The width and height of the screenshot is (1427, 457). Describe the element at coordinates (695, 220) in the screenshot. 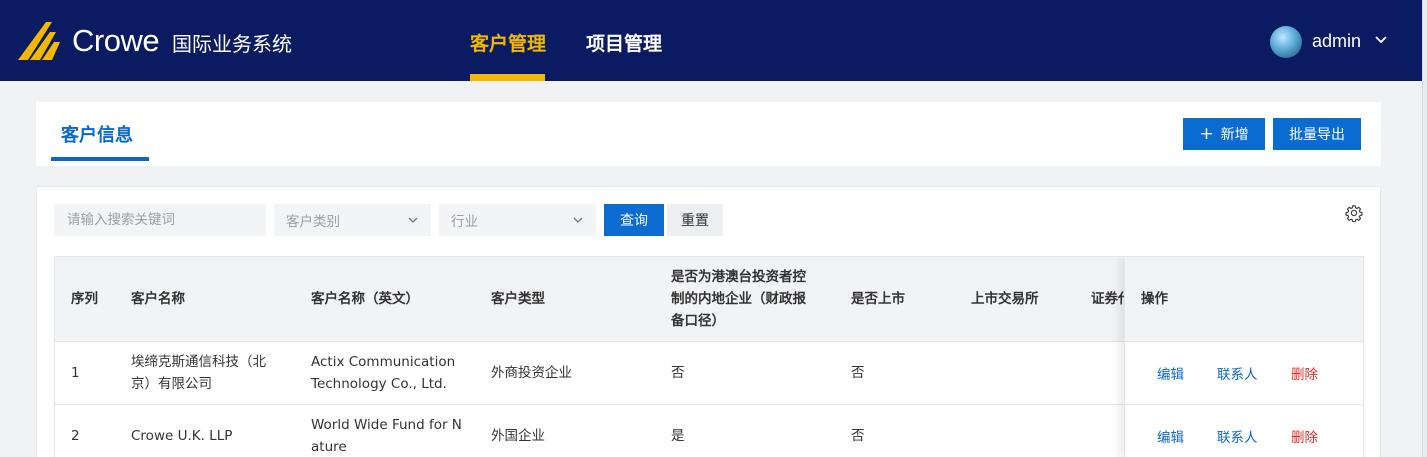

I see `reset-button: 重置` at that location.